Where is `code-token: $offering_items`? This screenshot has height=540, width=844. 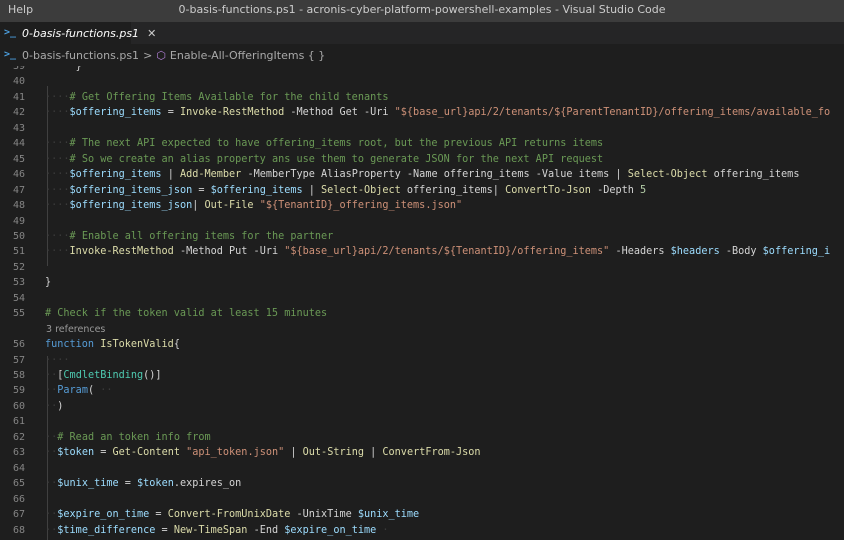
code-token: $offering_items is located at coordinates (115, 175).